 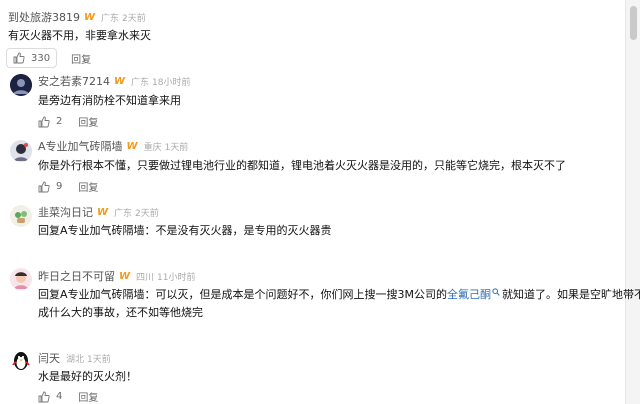 I want to click on username: 闫天, so click(x=49, y=358).